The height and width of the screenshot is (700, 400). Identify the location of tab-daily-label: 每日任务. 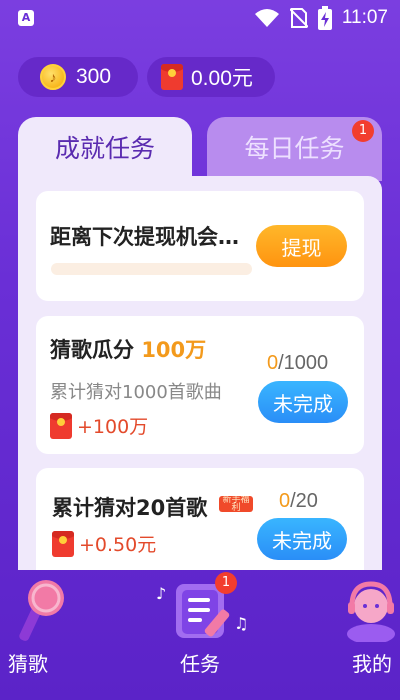
(294, 148).